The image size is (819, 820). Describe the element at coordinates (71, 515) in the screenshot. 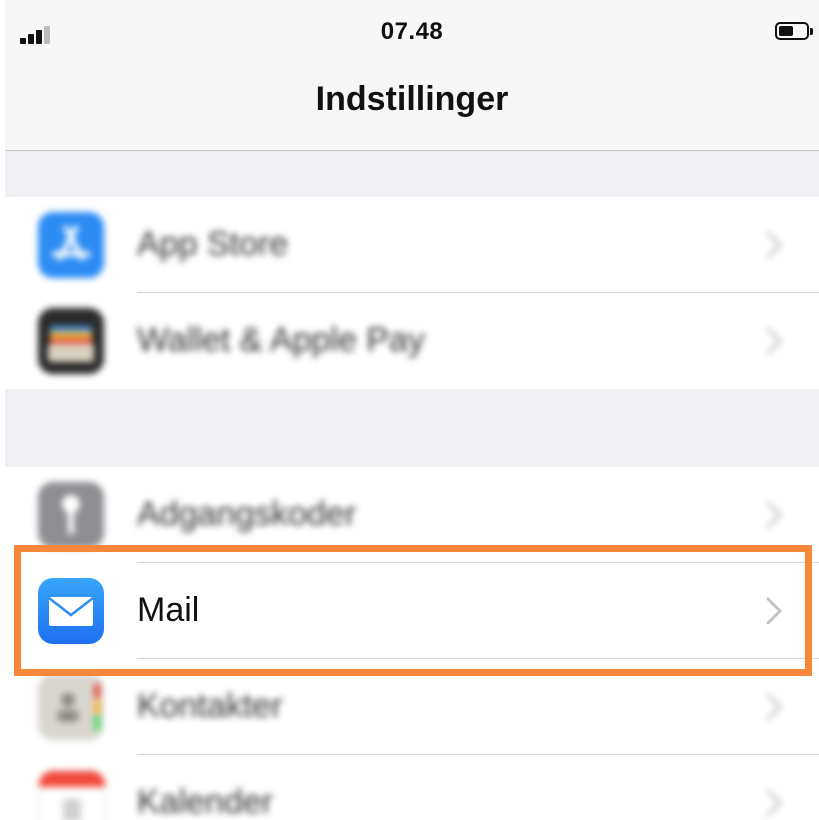

I see `key-icon` at that location.